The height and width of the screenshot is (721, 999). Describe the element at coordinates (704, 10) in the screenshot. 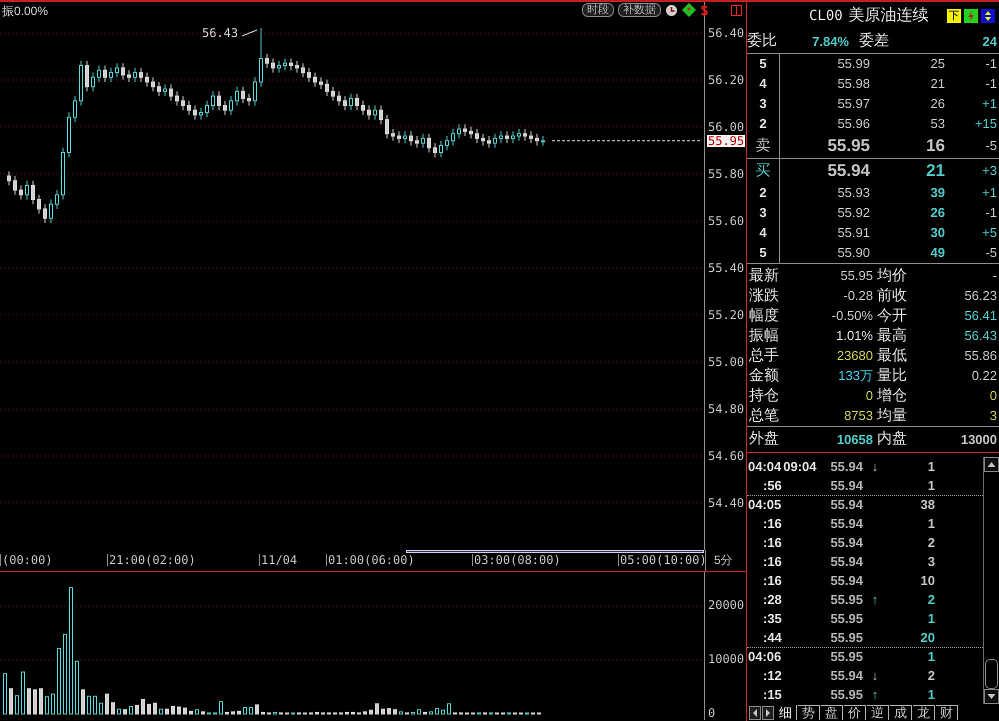

I see `dollar-icon` at that location.